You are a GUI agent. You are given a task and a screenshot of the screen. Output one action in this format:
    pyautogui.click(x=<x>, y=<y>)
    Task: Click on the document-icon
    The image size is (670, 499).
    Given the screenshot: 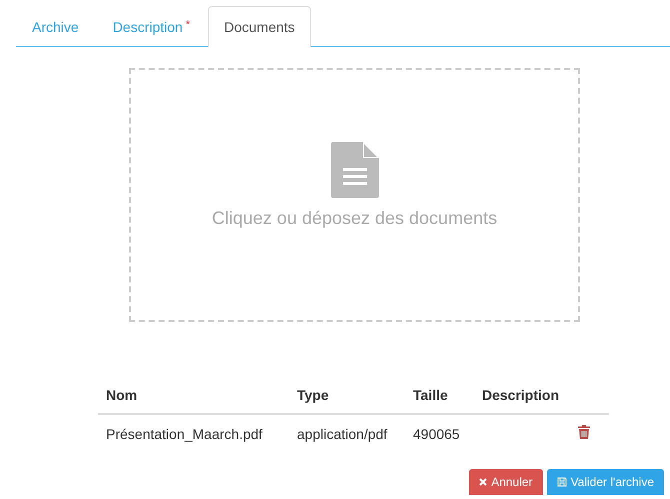 What is the action you would take?
    pyautogui.click(x=354, y=170)
    